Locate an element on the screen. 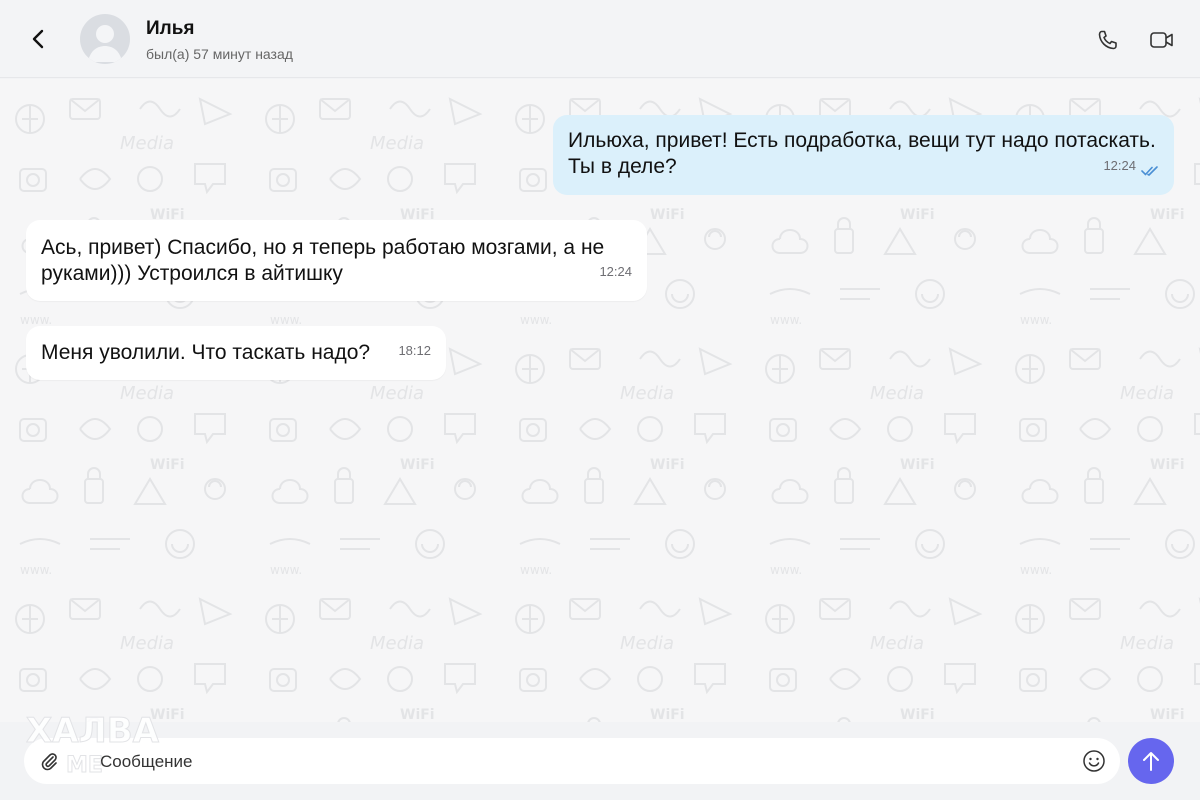 This screenshot has height=800, width=1200. contact-name: Илья is located at coordinates (170, 29).